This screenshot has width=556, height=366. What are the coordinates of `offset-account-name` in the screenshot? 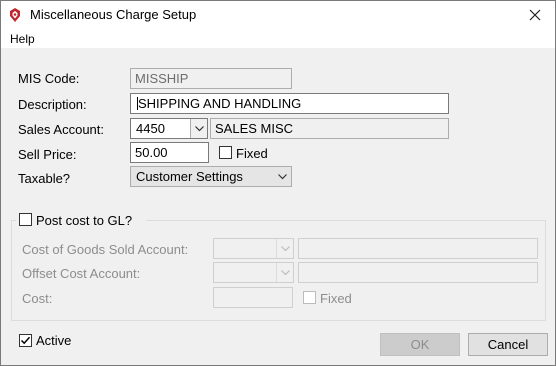 It's located at (418, 272).